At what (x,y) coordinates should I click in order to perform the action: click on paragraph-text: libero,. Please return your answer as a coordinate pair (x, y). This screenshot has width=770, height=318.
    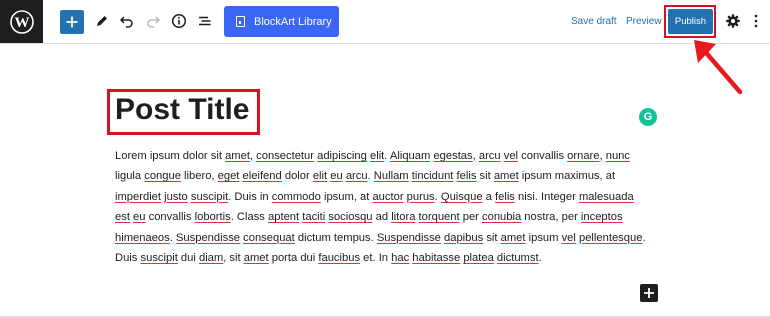
    Looking at the image, I should click on (199, 176).